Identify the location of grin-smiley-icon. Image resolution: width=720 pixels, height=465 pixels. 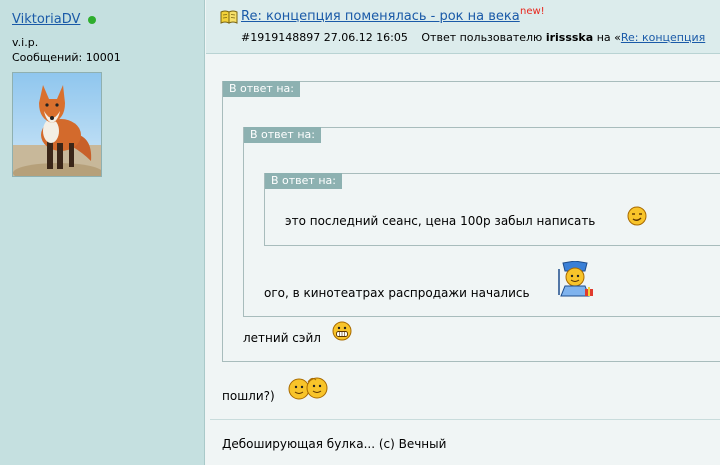
(342, 331).